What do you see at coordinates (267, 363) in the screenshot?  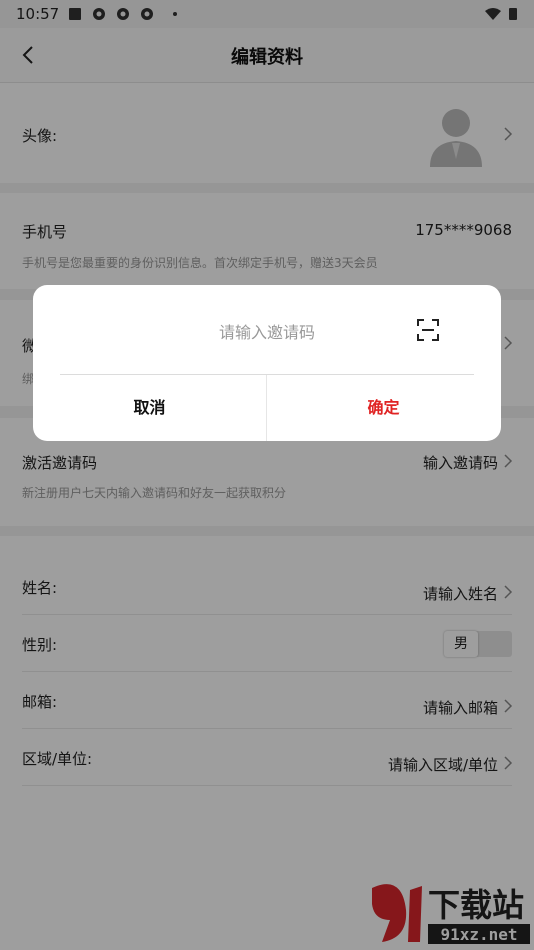 I see `invite-code-dialog: 请输入邀请码 取消 确定` at bounding box center [267, 363].